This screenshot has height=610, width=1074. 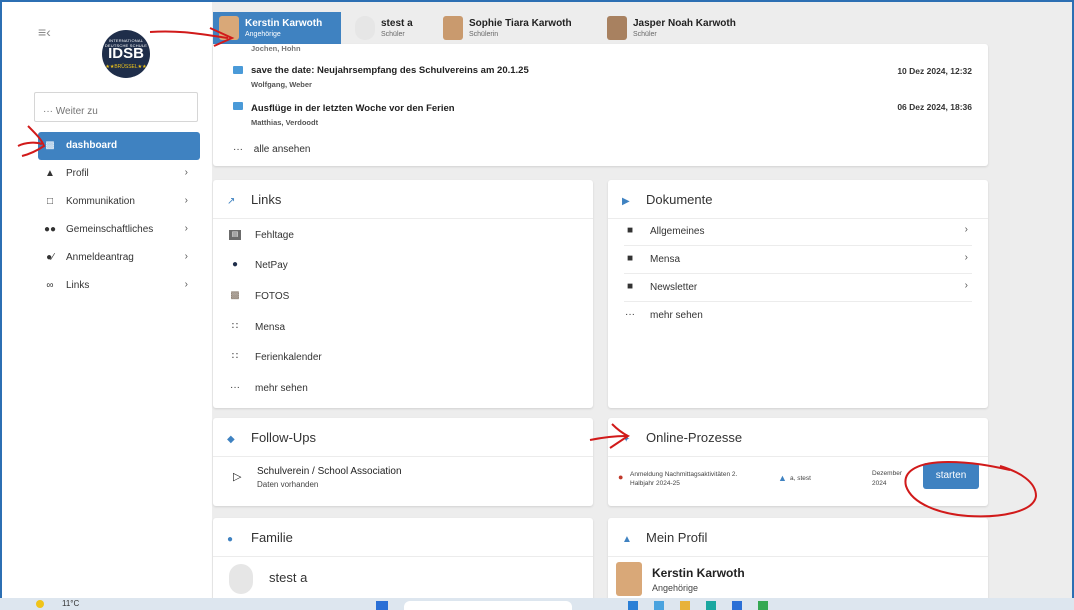 I want to click on taskbar-search-box, so click(x=488, y=605).